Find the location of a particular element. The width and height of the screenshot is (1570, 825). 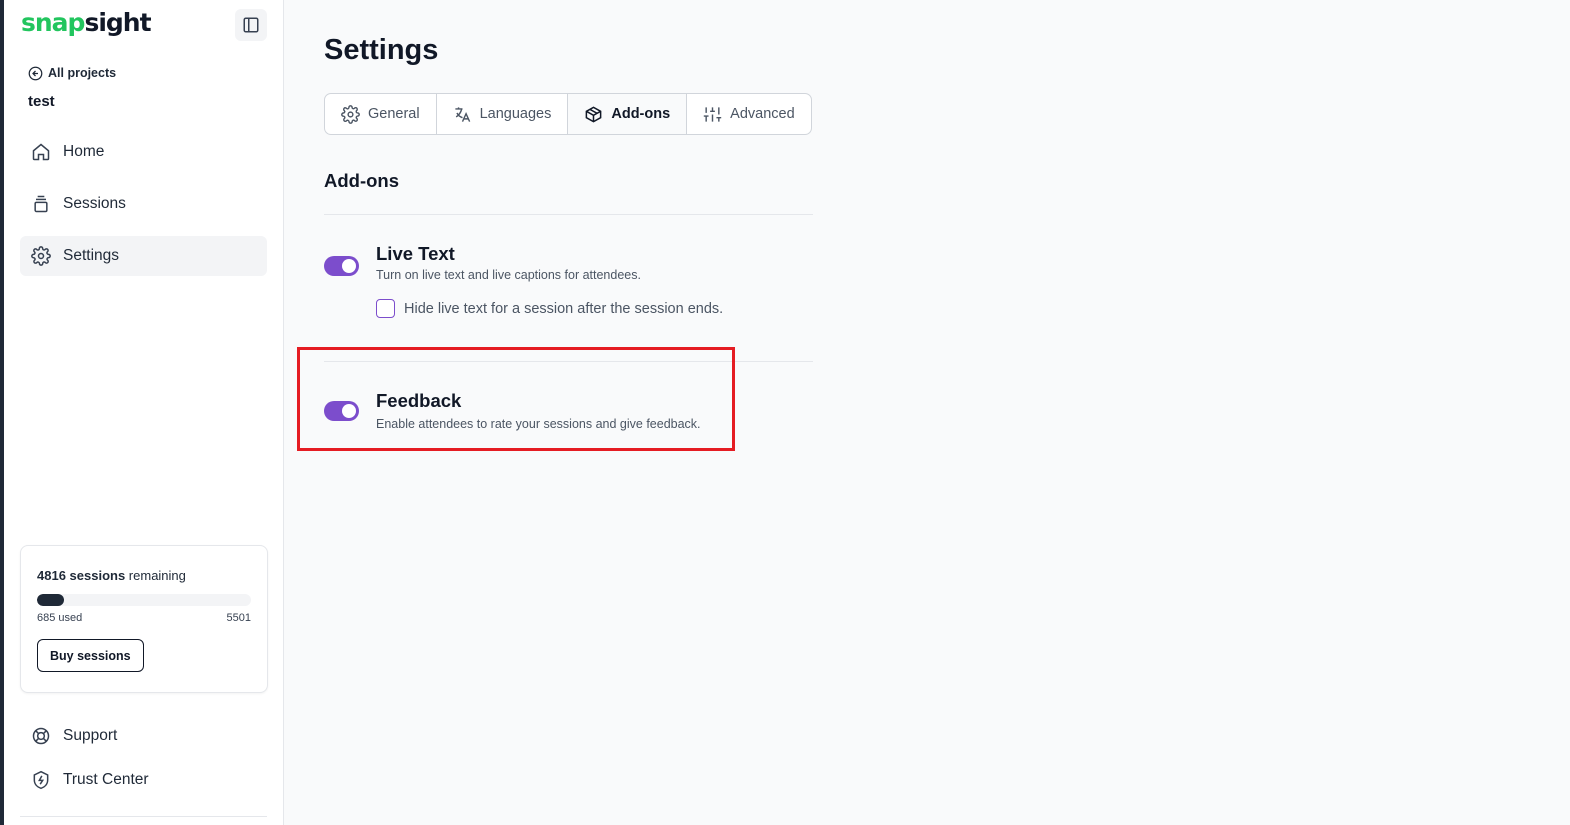

tab-label: Advanced is located at coordinates (762, 114).